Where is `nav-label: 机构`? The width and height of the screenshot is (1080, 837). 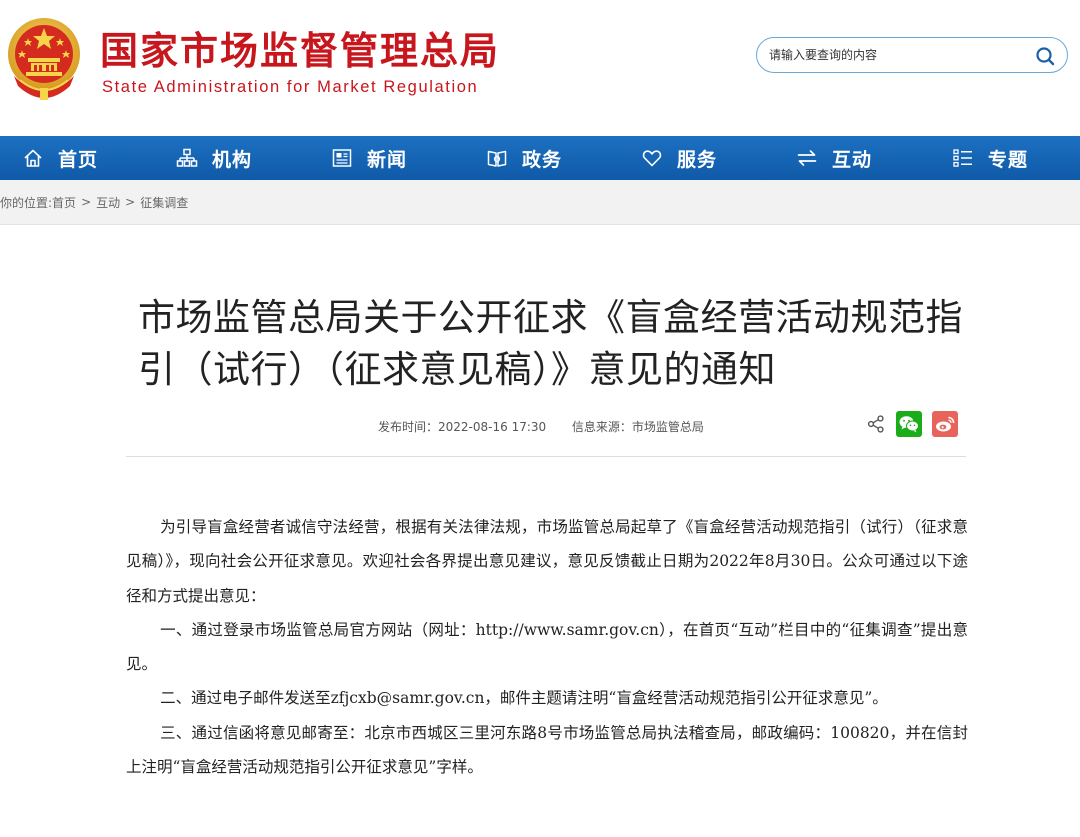
nav-label: 机构 is located at coordinates (232, 159).